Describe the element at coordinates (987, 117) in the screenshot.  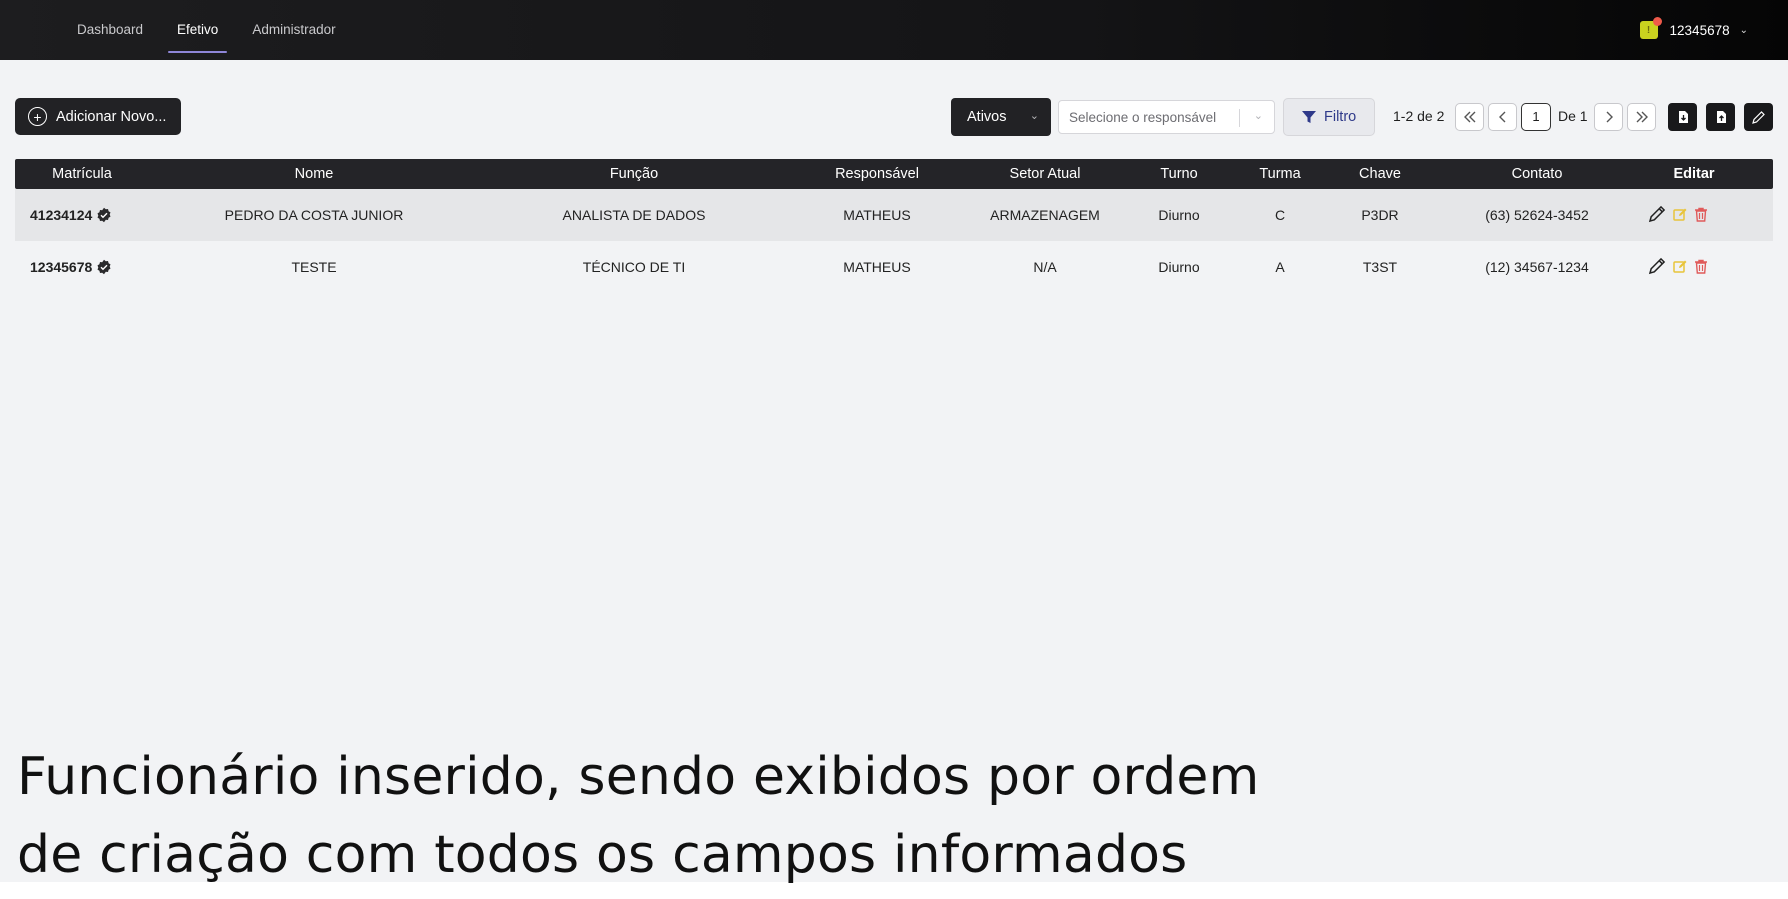
I see `status-select-value: Ativos` at that location.